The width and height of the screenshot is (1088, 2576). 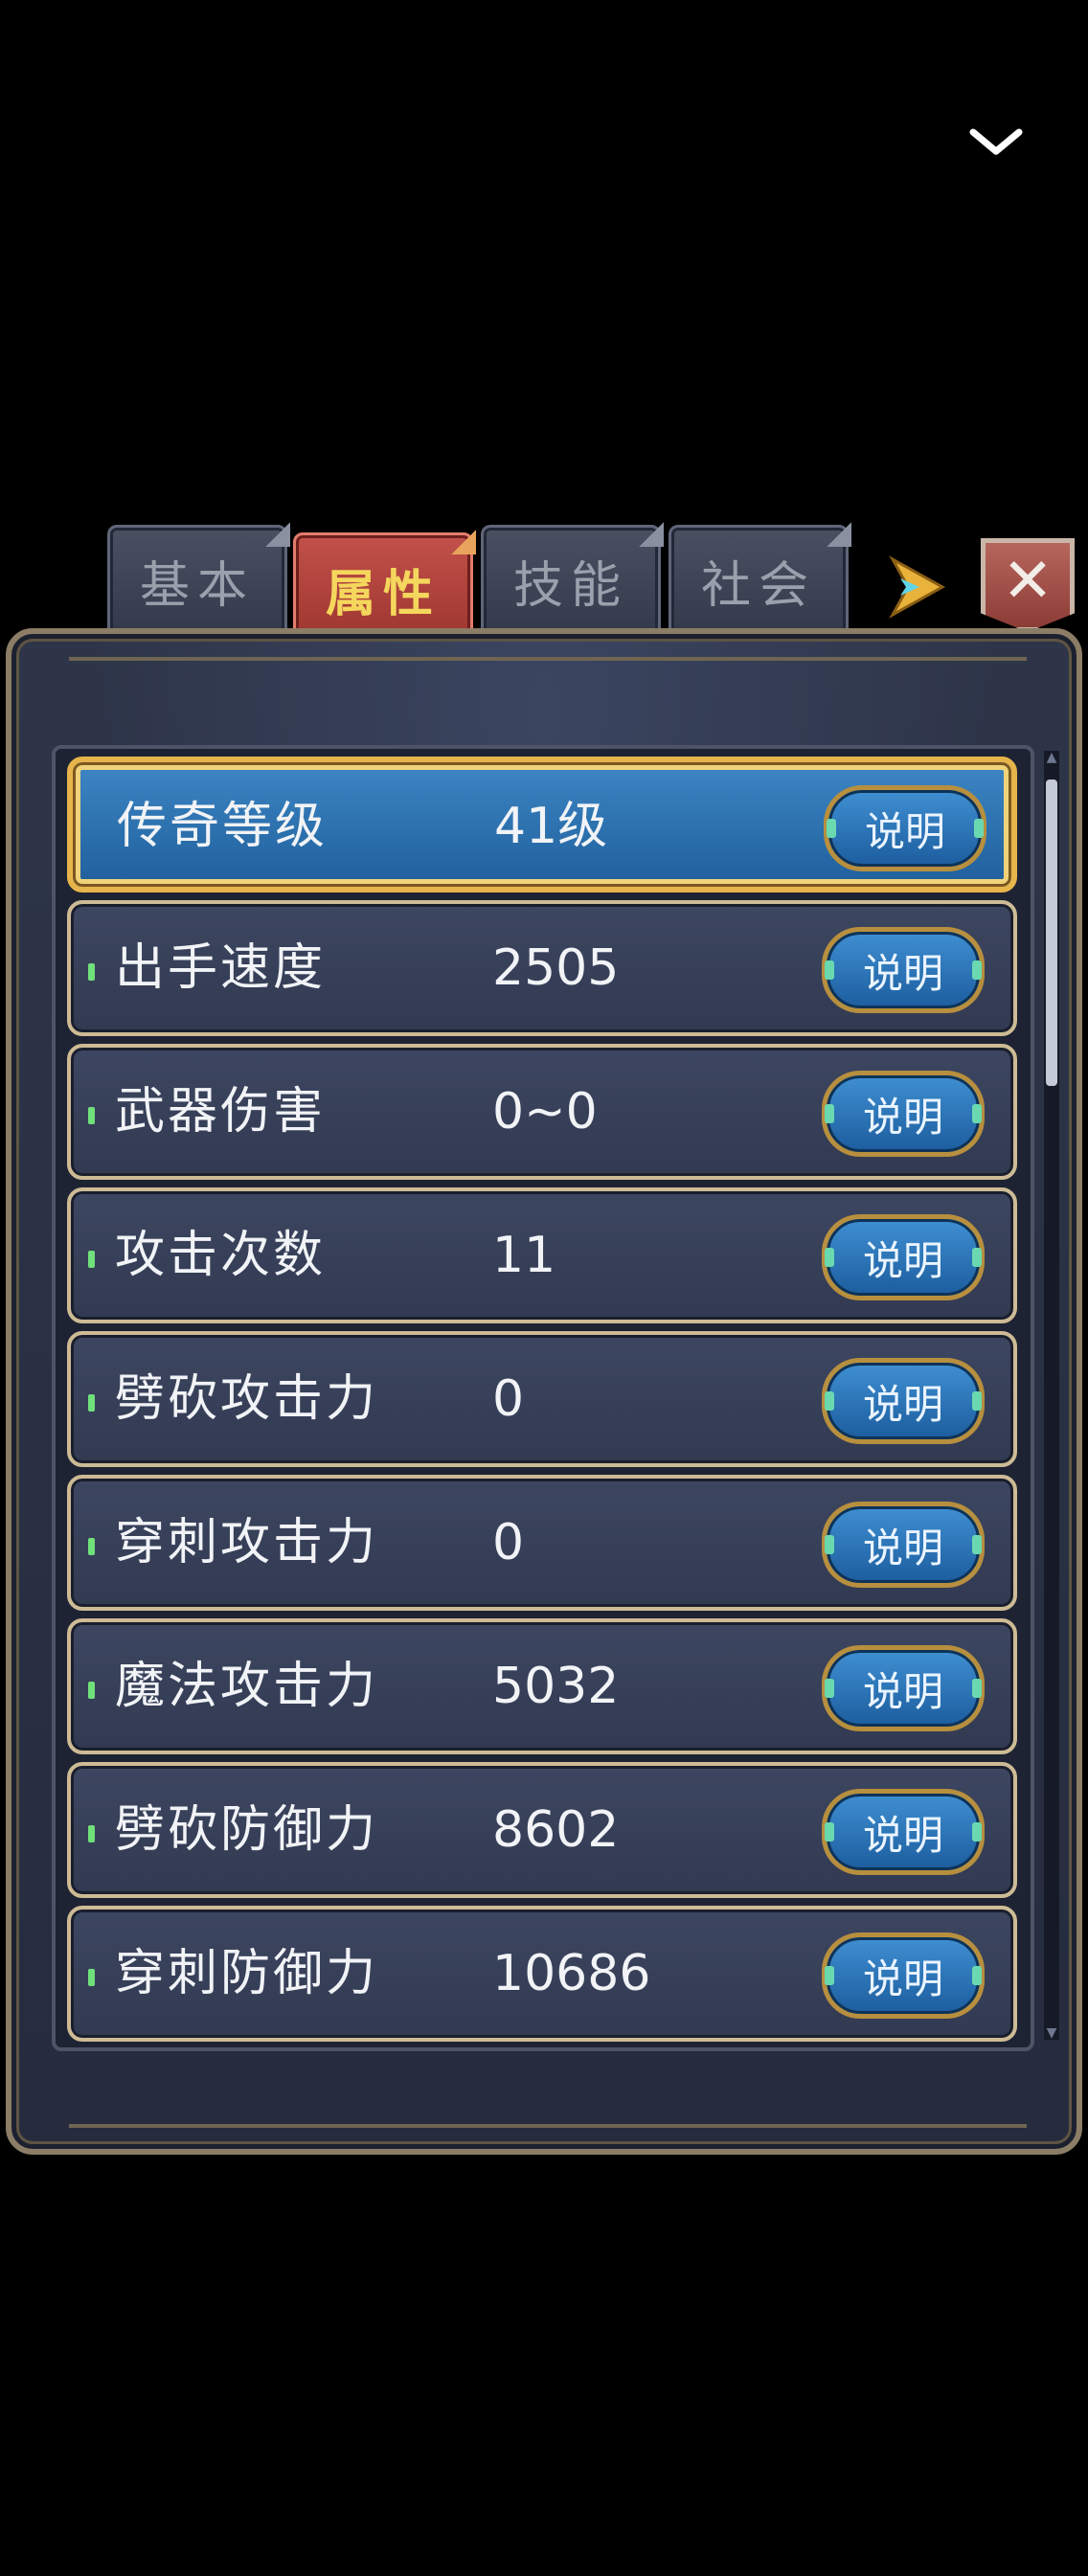 I want to click on attribute-name: 劈砍防御力, so click(x=247, y=1830).